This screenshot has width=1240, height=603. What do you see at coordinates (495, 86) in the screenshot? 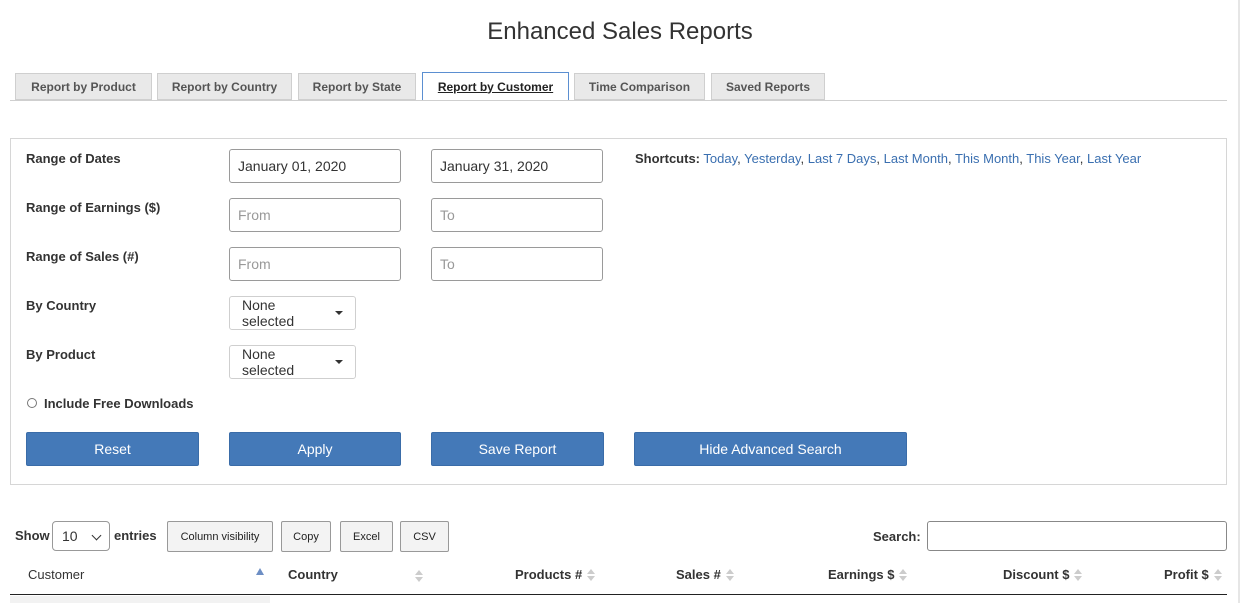
I see `tab-report-by-customer: Report by Customer` at bounding box center [495, 86].